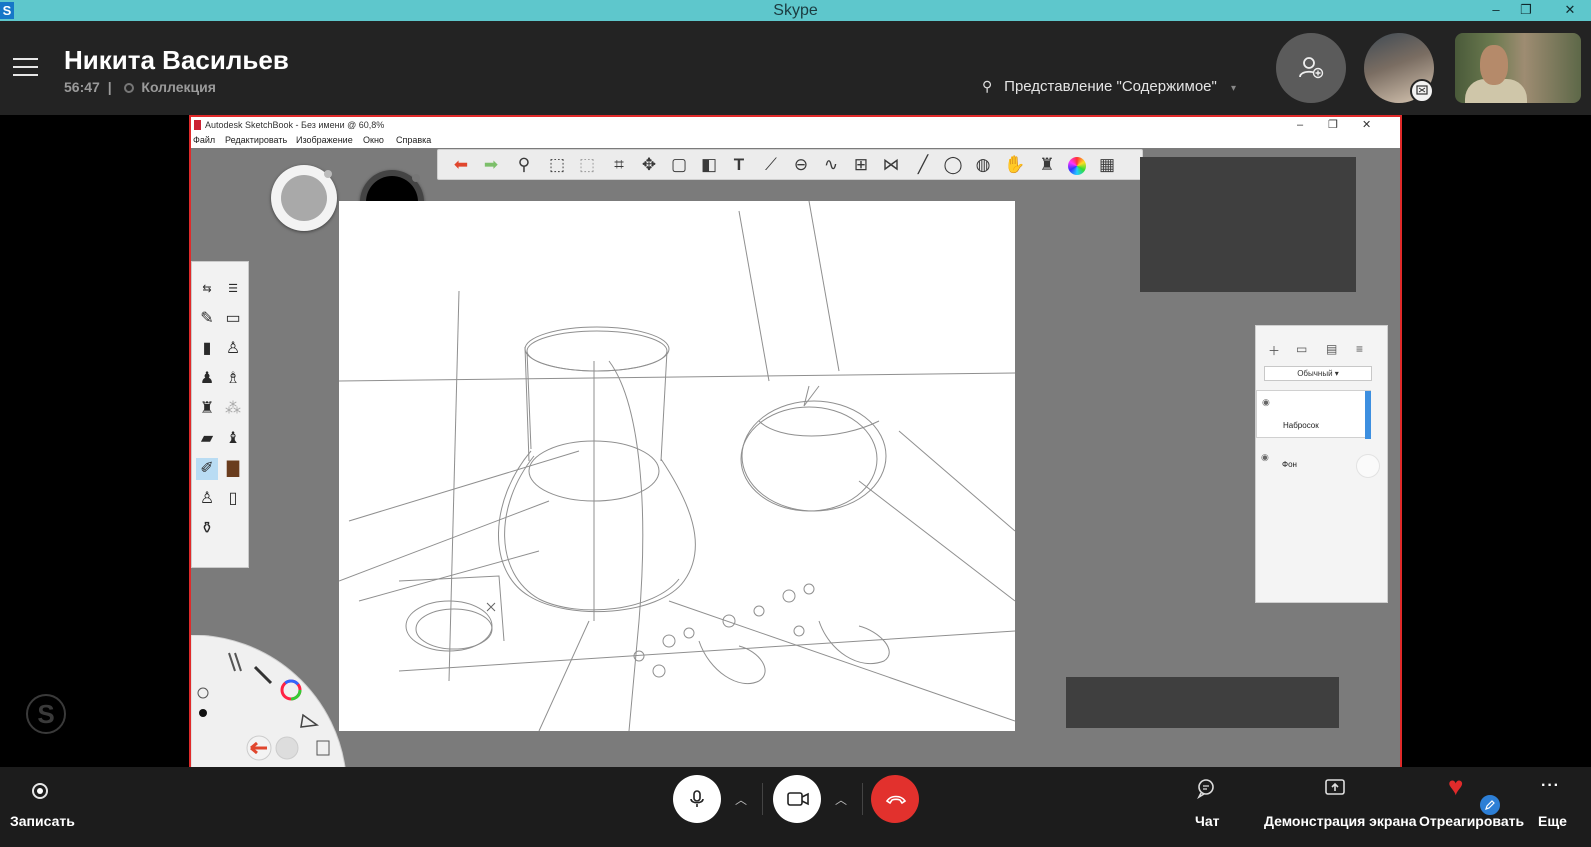  Describe the element at coordinates (923, 164) in the screenshot. I see `line-icon: ╱` at that location.